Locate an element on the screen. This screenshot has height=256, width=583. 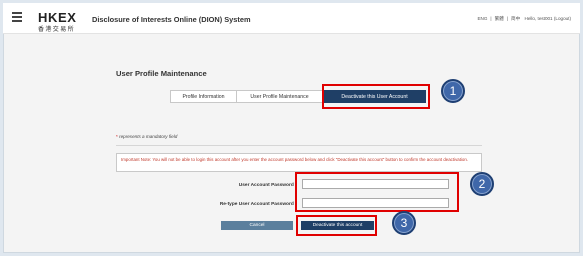
hkex-logo: HKEX is located at coordinates (57, 17).